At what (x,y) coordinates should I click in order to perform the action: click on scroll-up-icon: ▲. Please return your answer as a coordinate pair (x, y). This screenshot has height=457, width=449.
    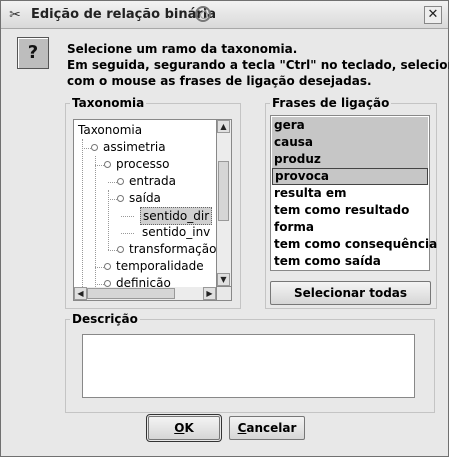
    Looking at the image, I should click on (223, 126).